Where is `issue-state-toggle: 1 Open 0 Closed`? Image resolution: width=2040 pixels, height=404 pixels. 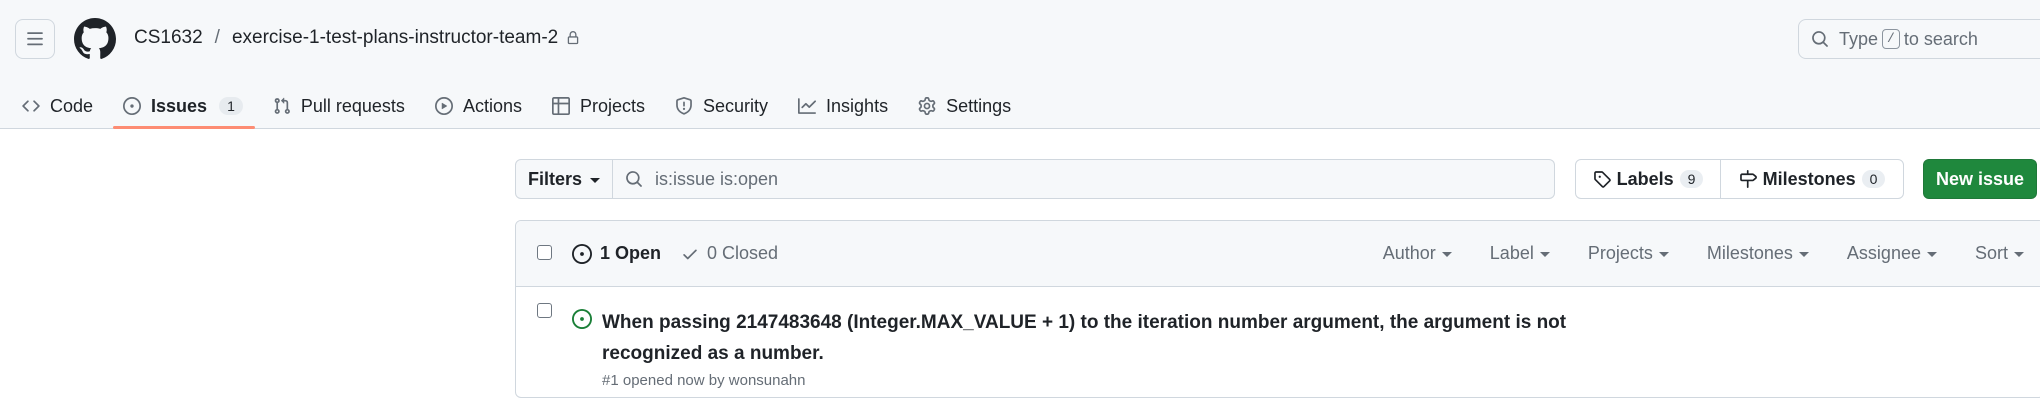 issue-state-toggle: 1 Open 0 Closed is located at coordinates (685, 253).